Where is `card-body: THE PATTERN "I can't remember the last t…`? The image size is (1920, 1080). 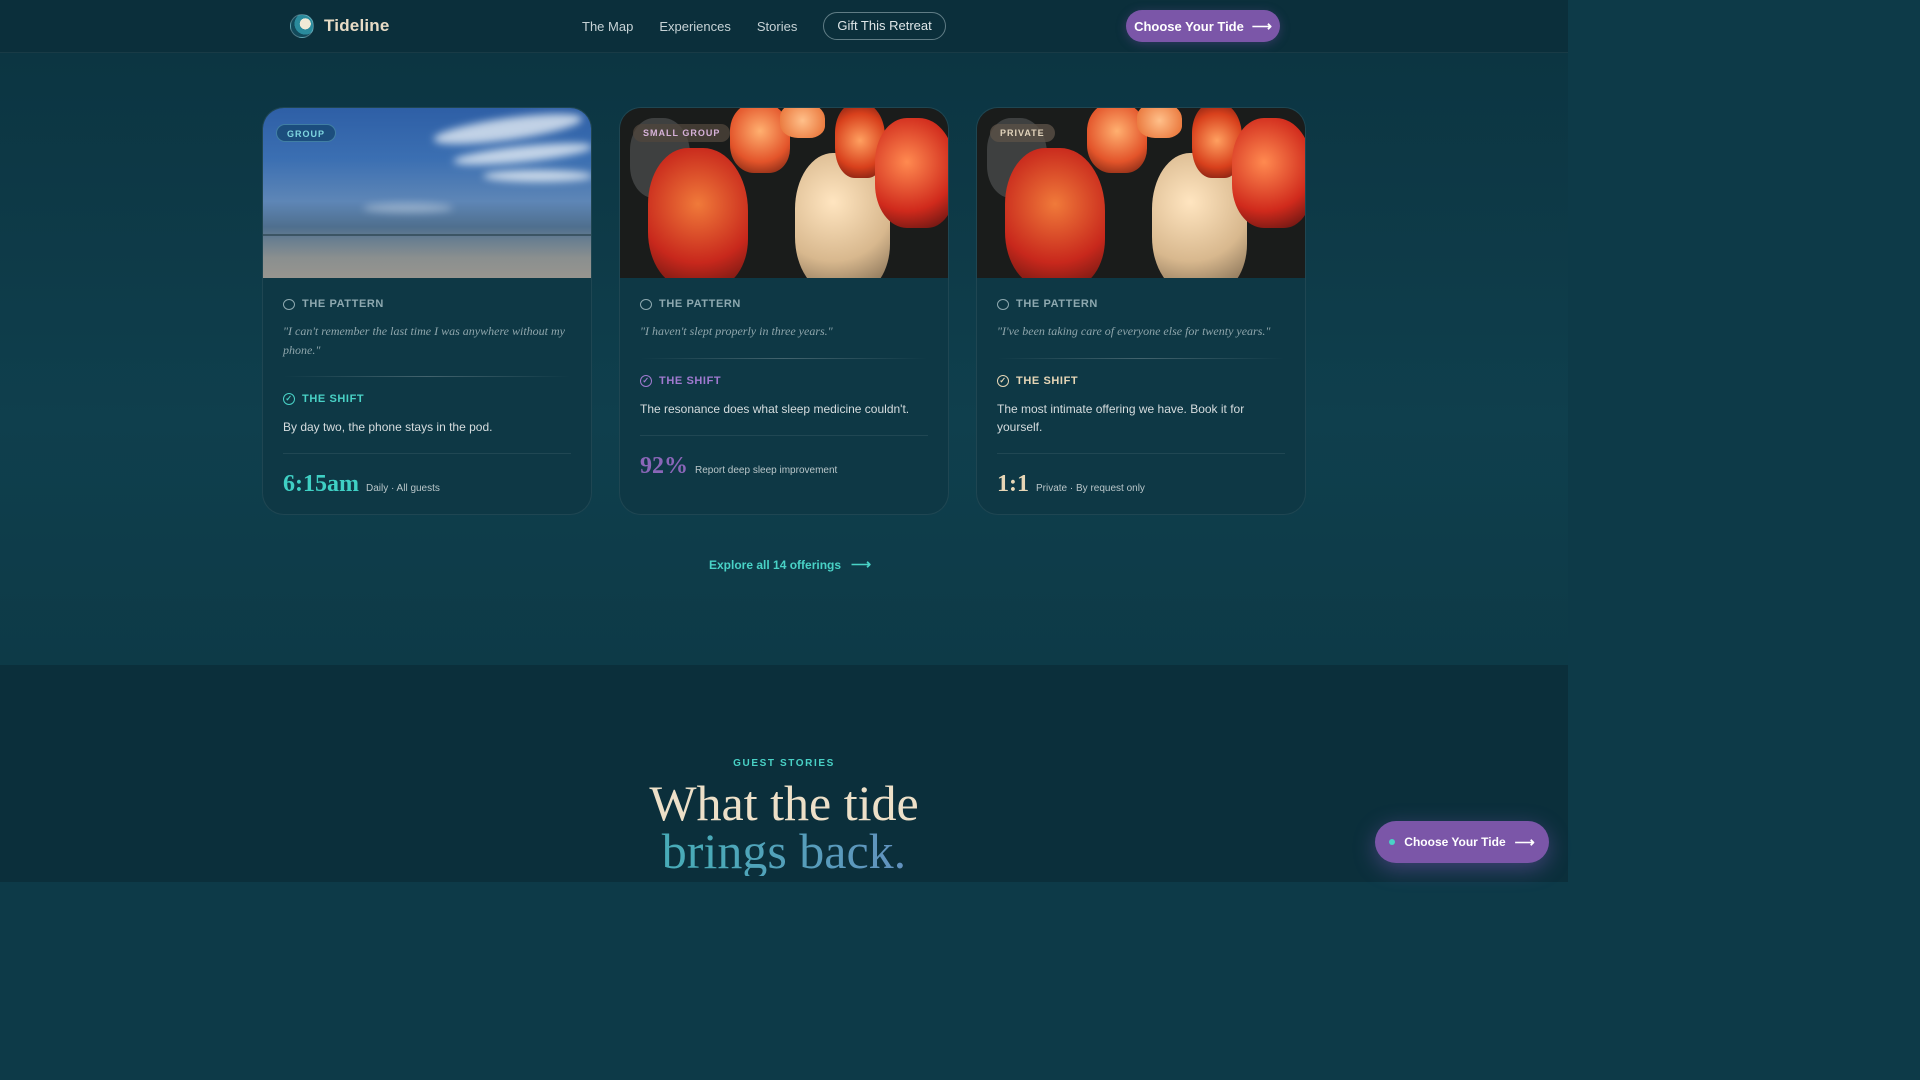
card-body: THE PATTERN "I can't remember the last t… is located at coordinates (427, 388).